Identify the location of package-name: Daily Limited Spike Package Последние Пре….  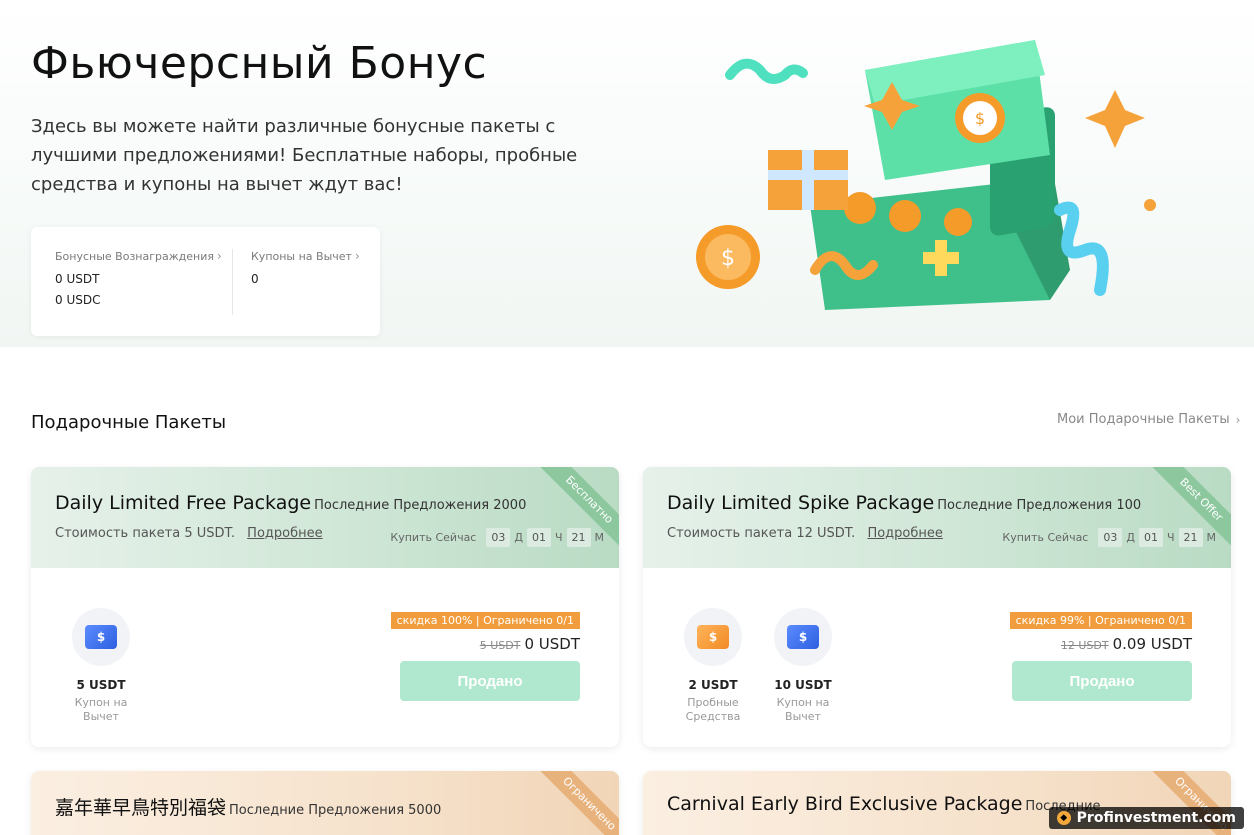
(904, 503).